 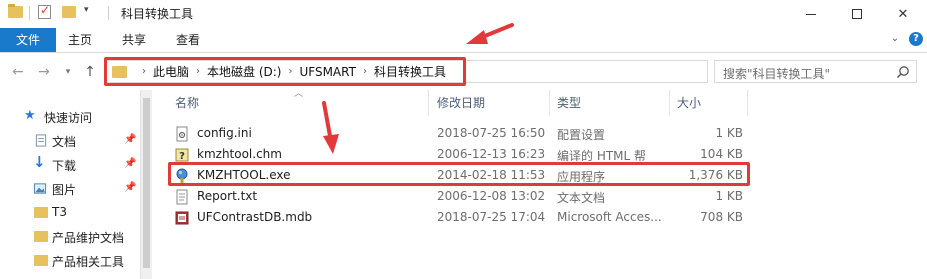 I want to click on tab-home: 主页, so click(x=80, y=40).